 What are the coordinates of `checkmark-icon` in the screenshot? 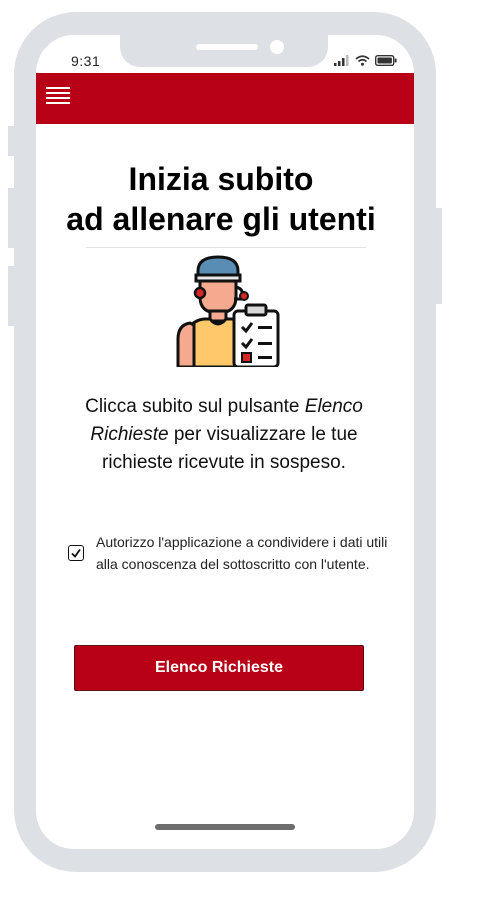 It's located at (76, 553).